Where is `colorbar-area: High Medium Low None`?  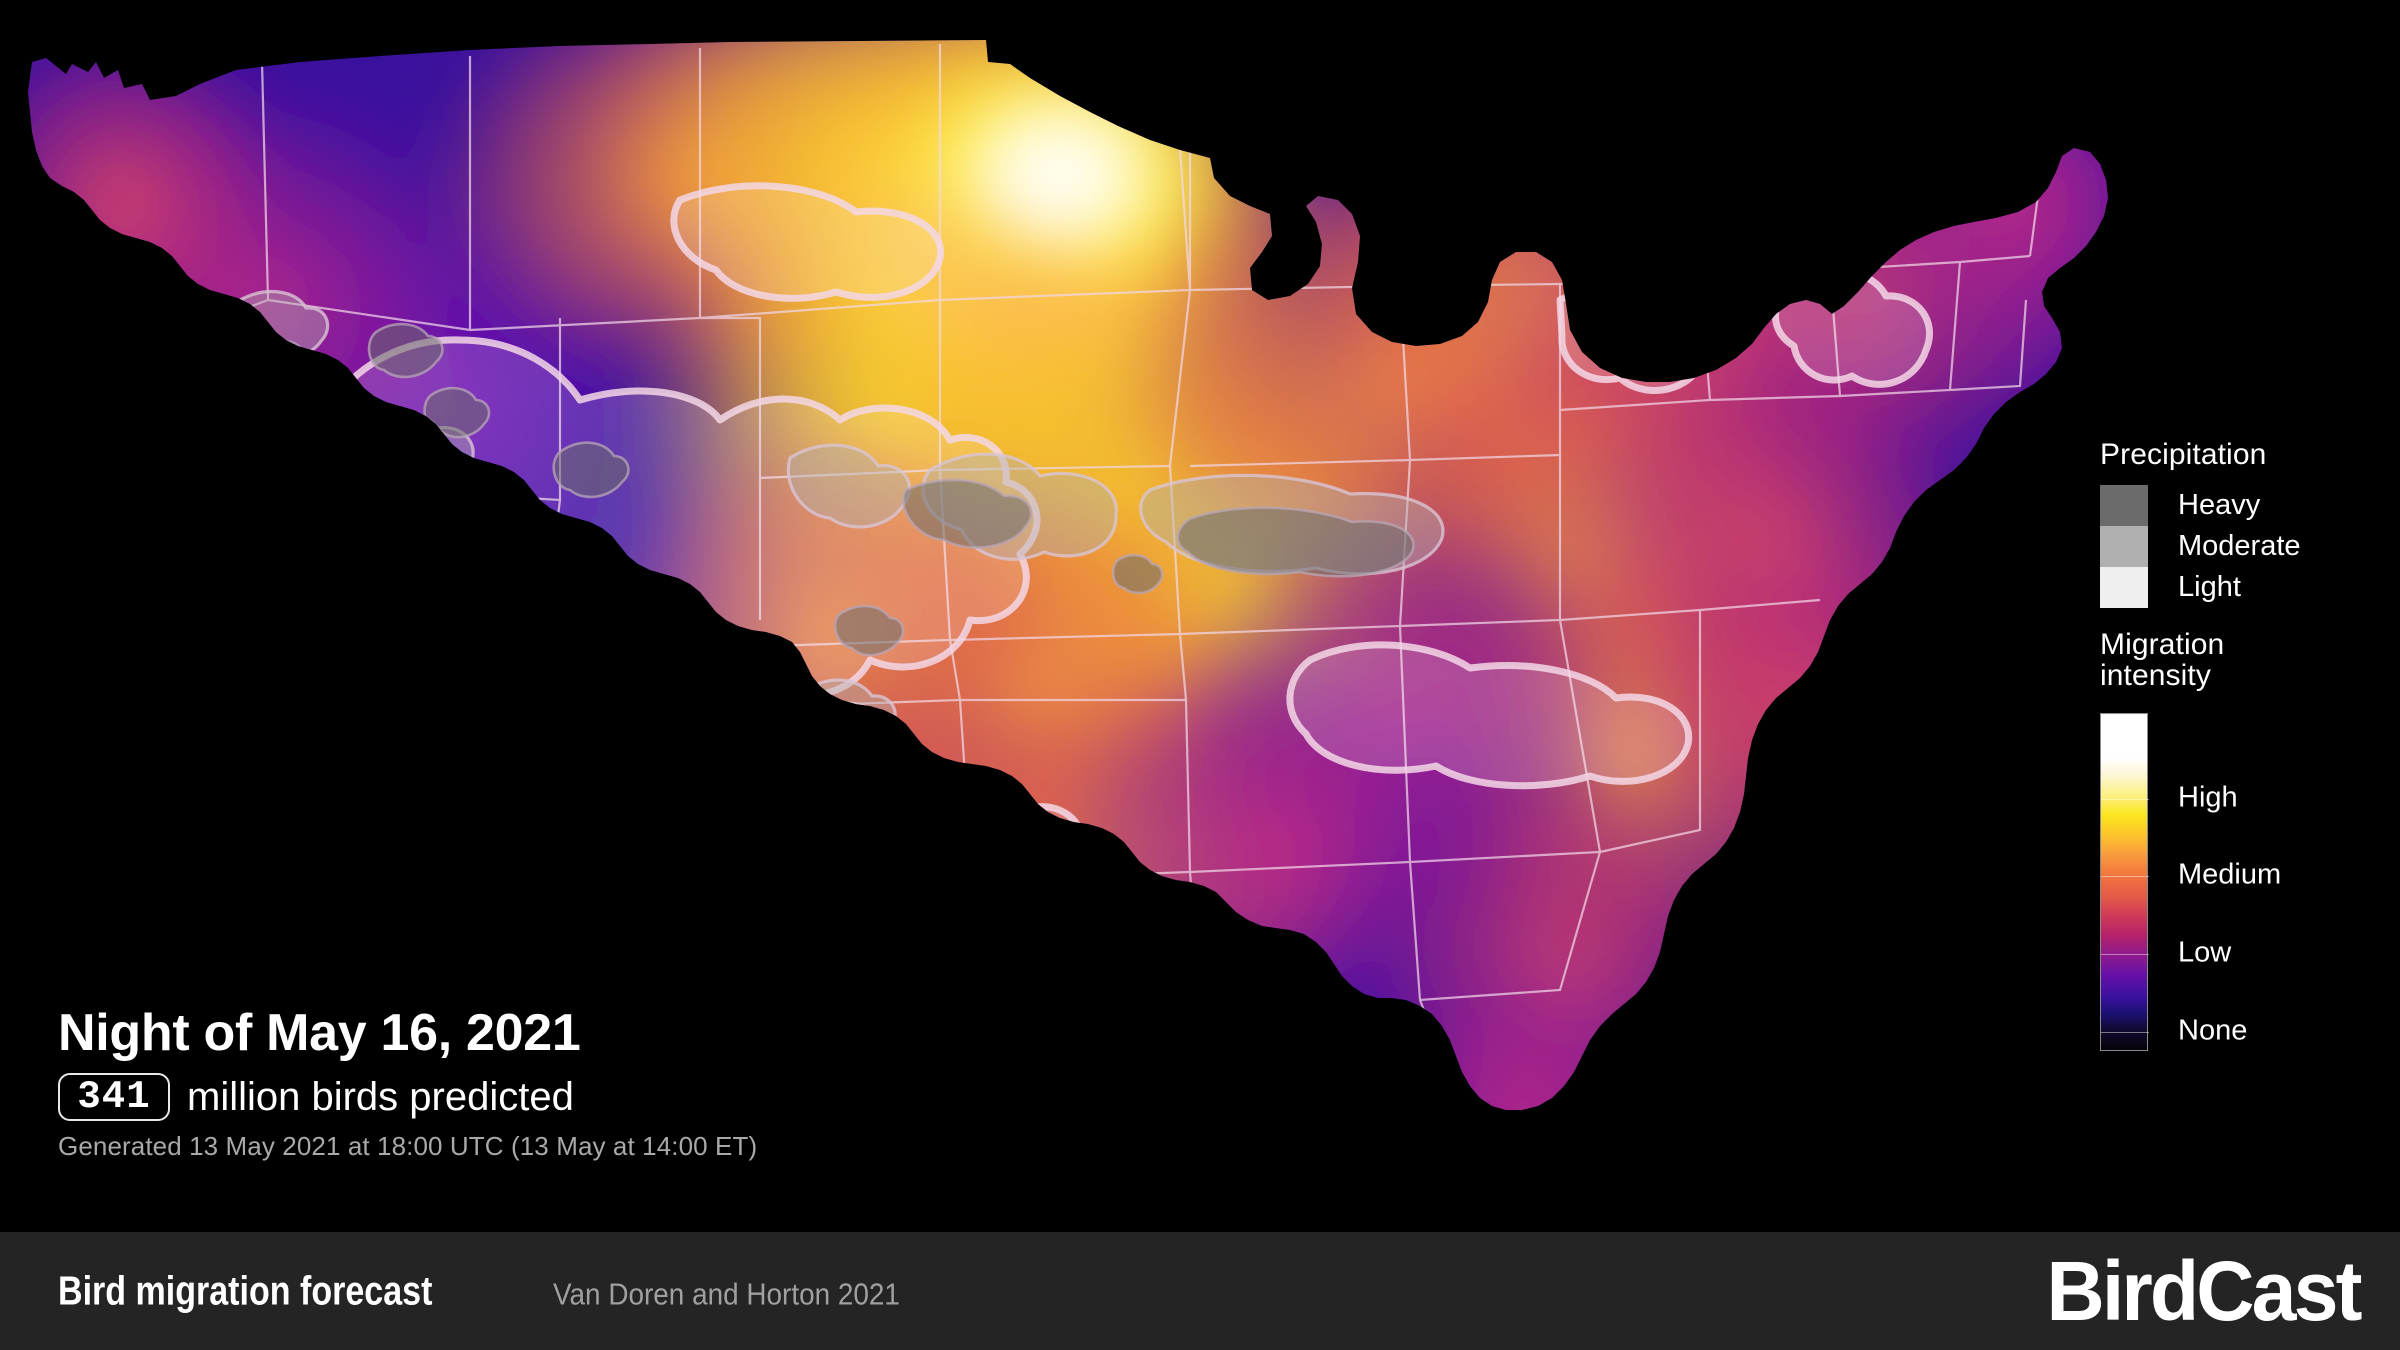 colorbar-area: High Medium Low None is located at coordinates (2245, 883).